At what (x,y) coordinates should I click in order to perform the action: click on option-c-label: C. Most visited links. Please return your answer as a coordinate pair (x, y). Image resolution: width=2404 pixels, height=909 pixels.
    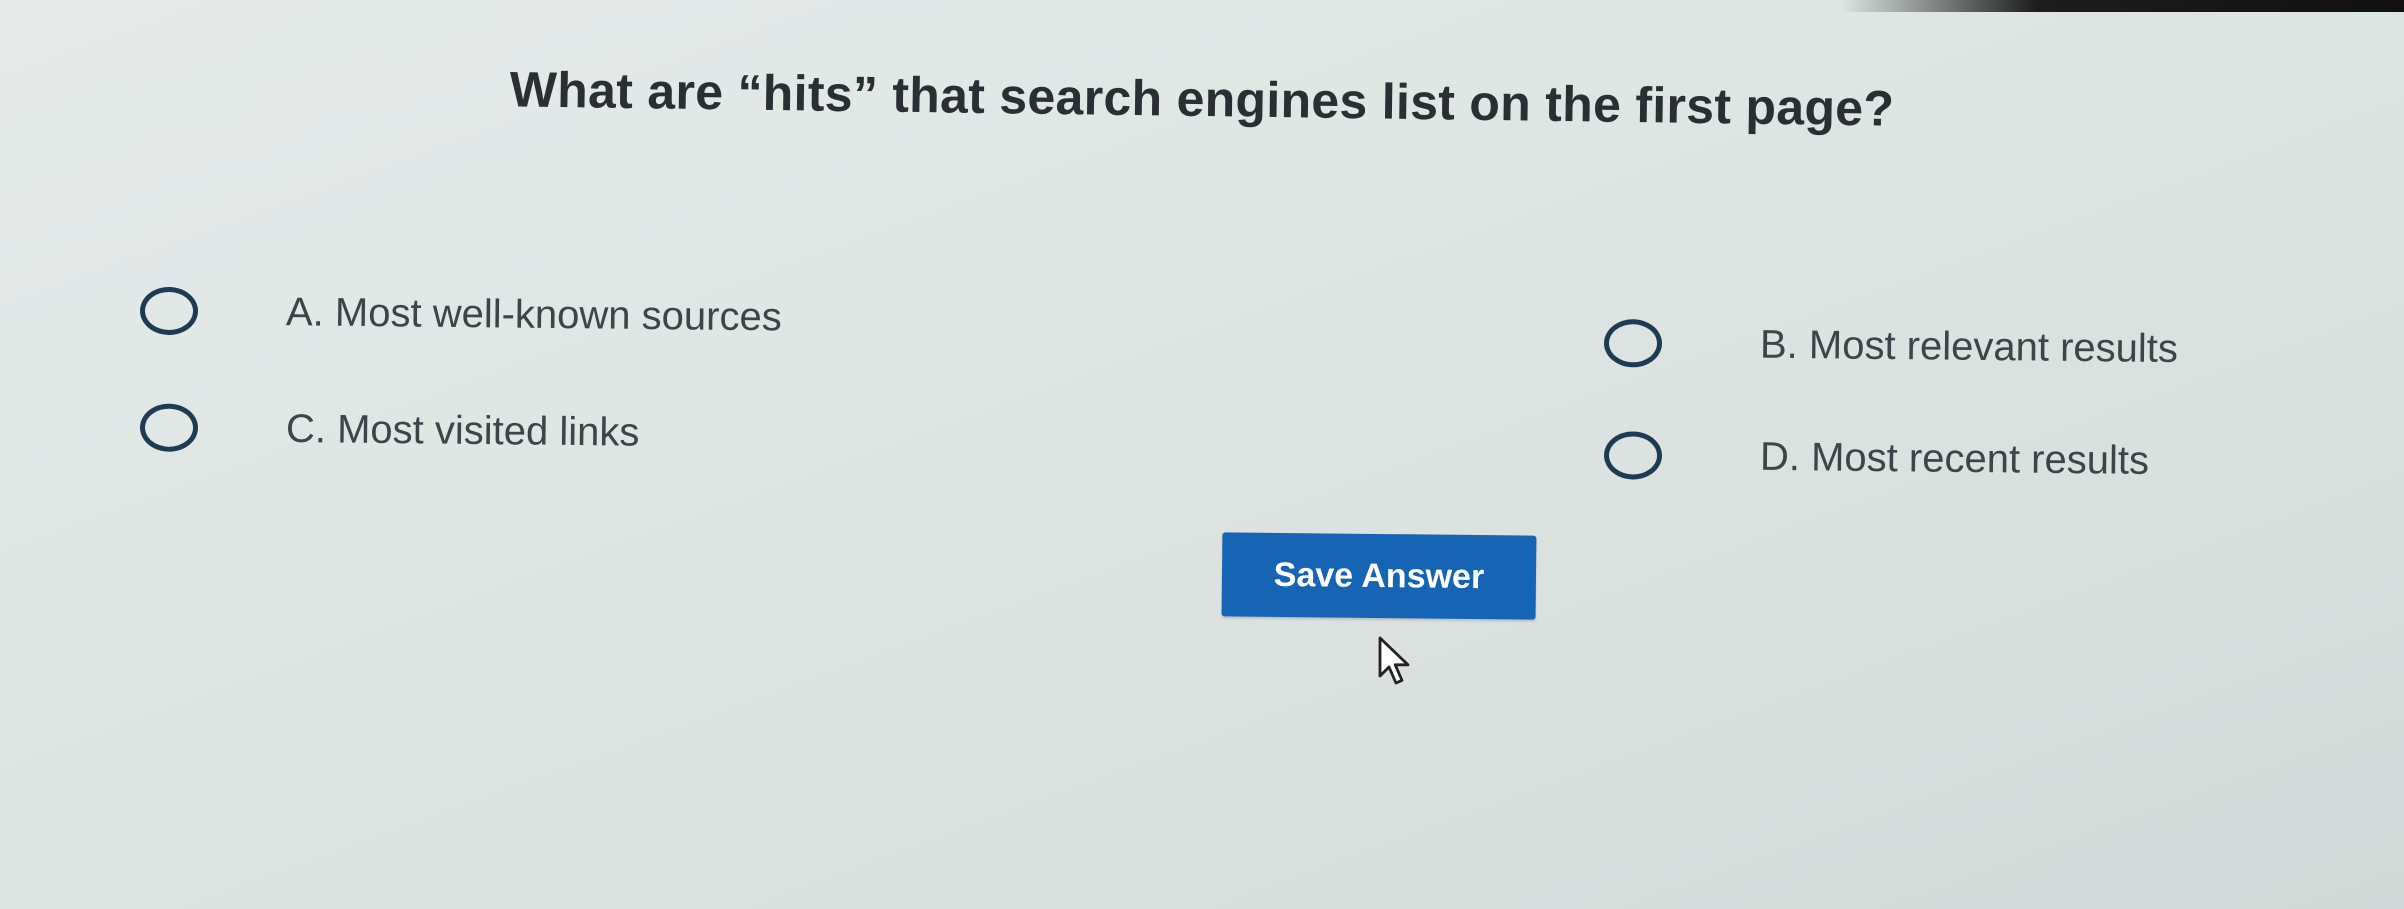
    Looking at the image, I should click on (462, 430).